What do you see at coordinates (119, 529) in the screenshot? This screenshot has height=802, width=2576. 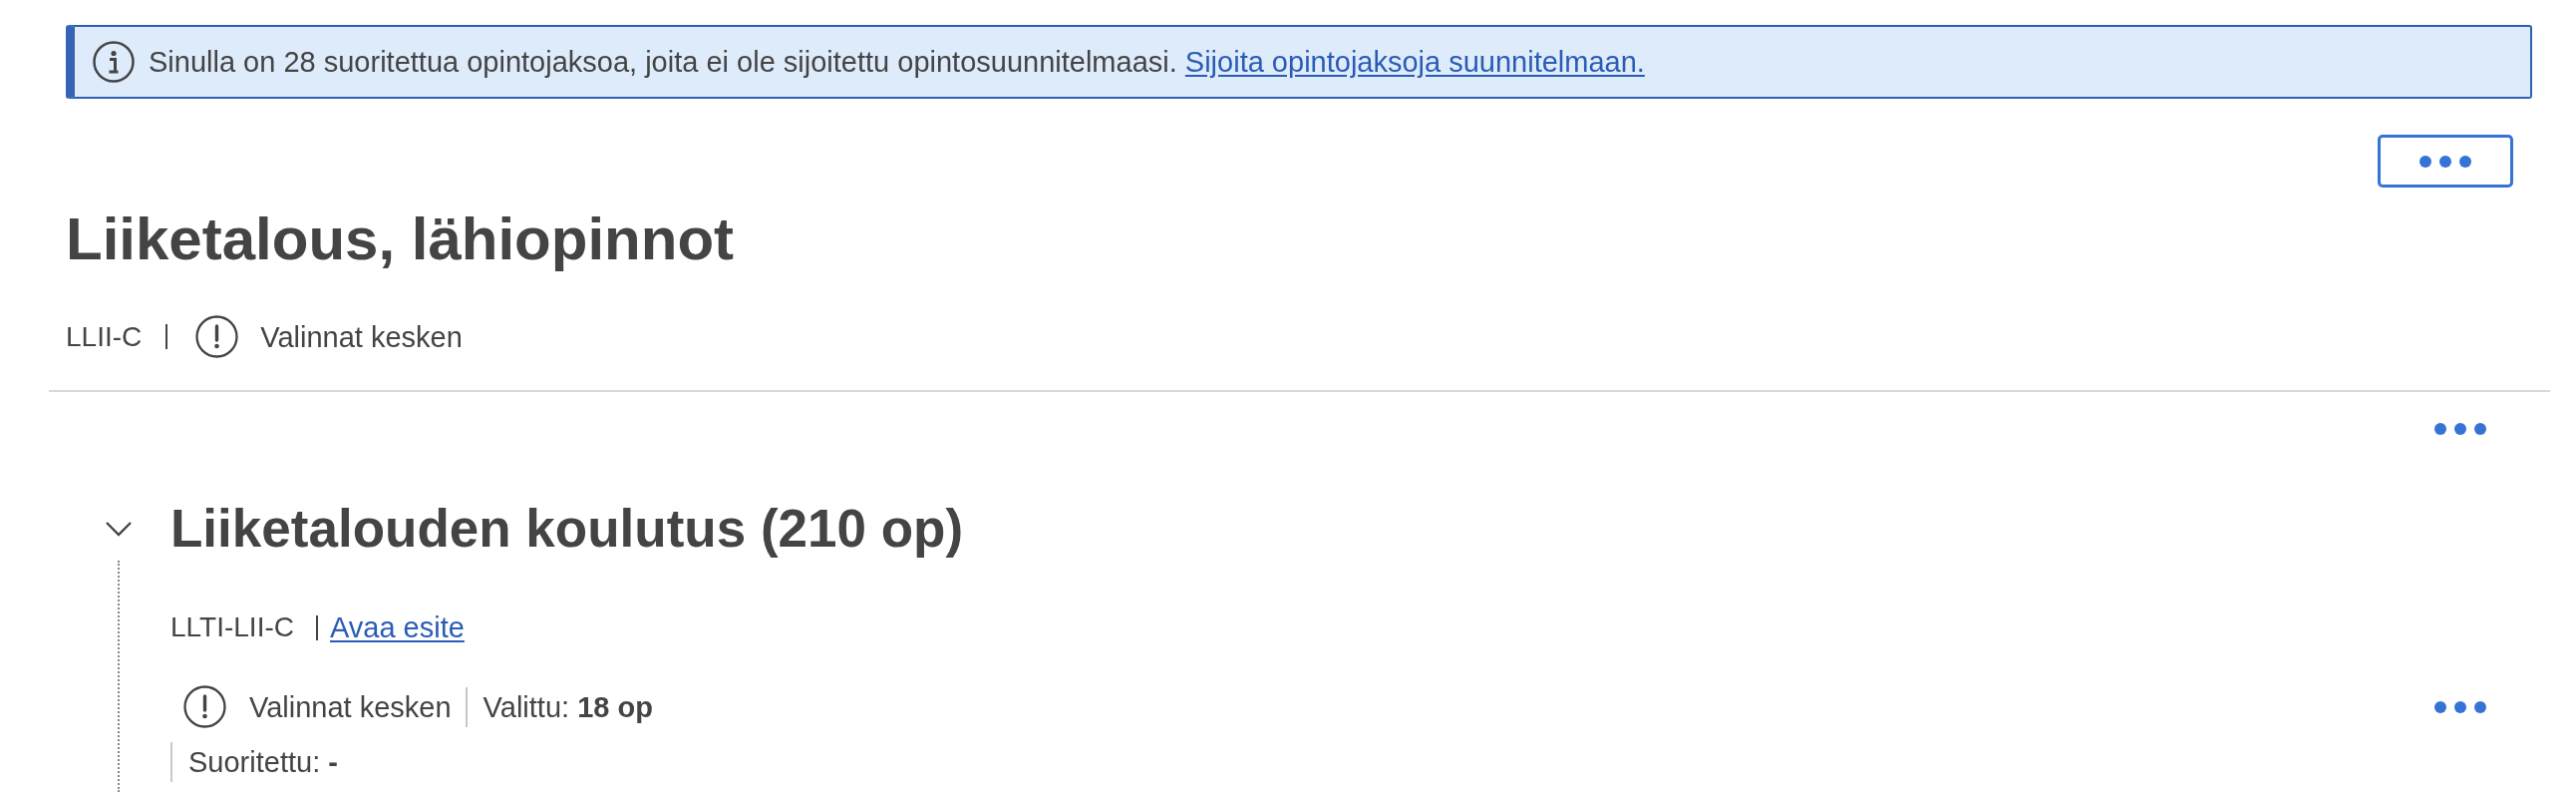 I see `chevron-icon` at bounding box center [119, 529].